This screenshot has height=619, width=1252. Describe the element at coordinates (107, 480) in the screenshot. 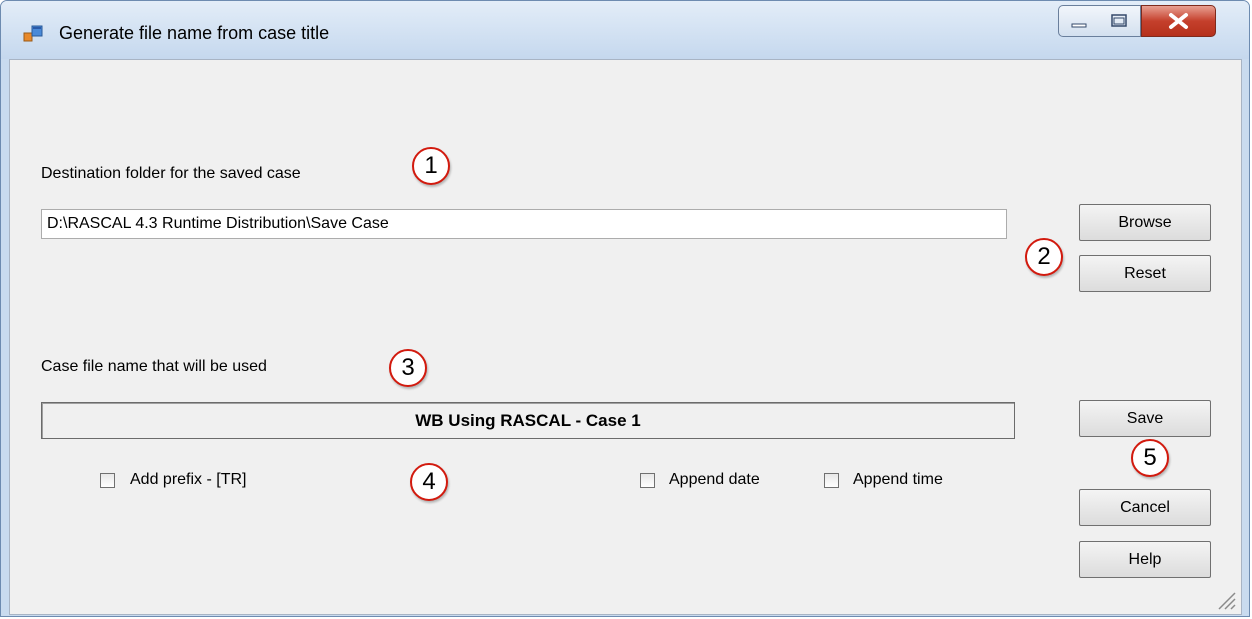

I see `add-prefix-checkbox` at that location.